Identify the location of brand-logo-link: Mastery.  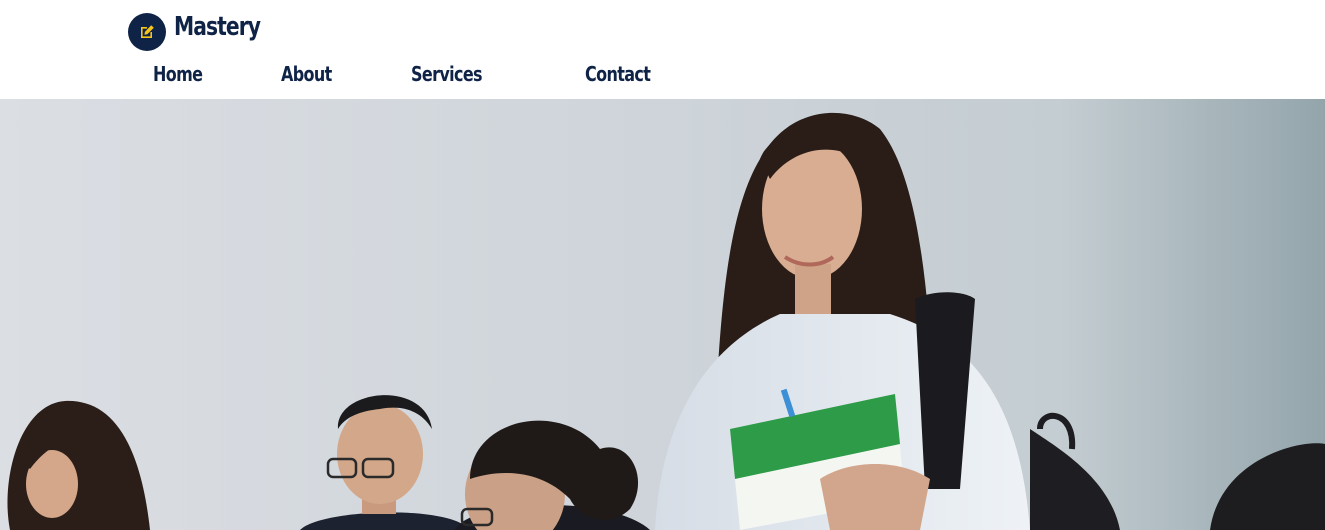
(206, 30).